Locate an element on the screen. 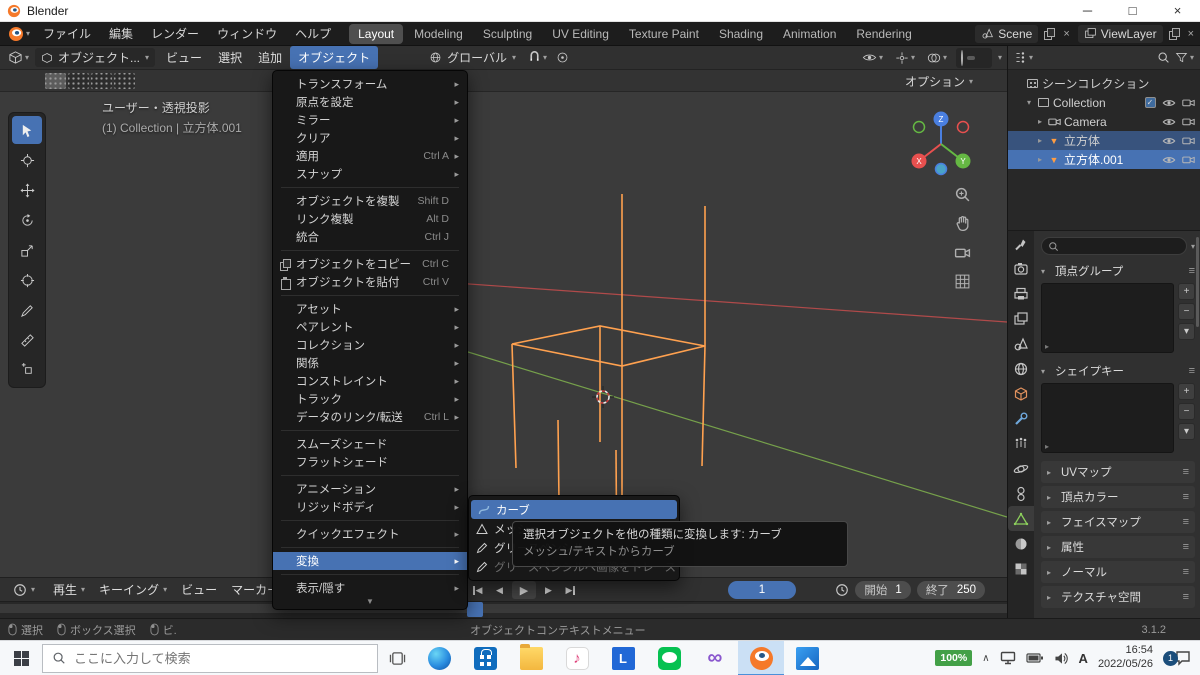  props-section-header-0: ▾ 頂点グループ ≡ is located at coordinates (1118, 271).